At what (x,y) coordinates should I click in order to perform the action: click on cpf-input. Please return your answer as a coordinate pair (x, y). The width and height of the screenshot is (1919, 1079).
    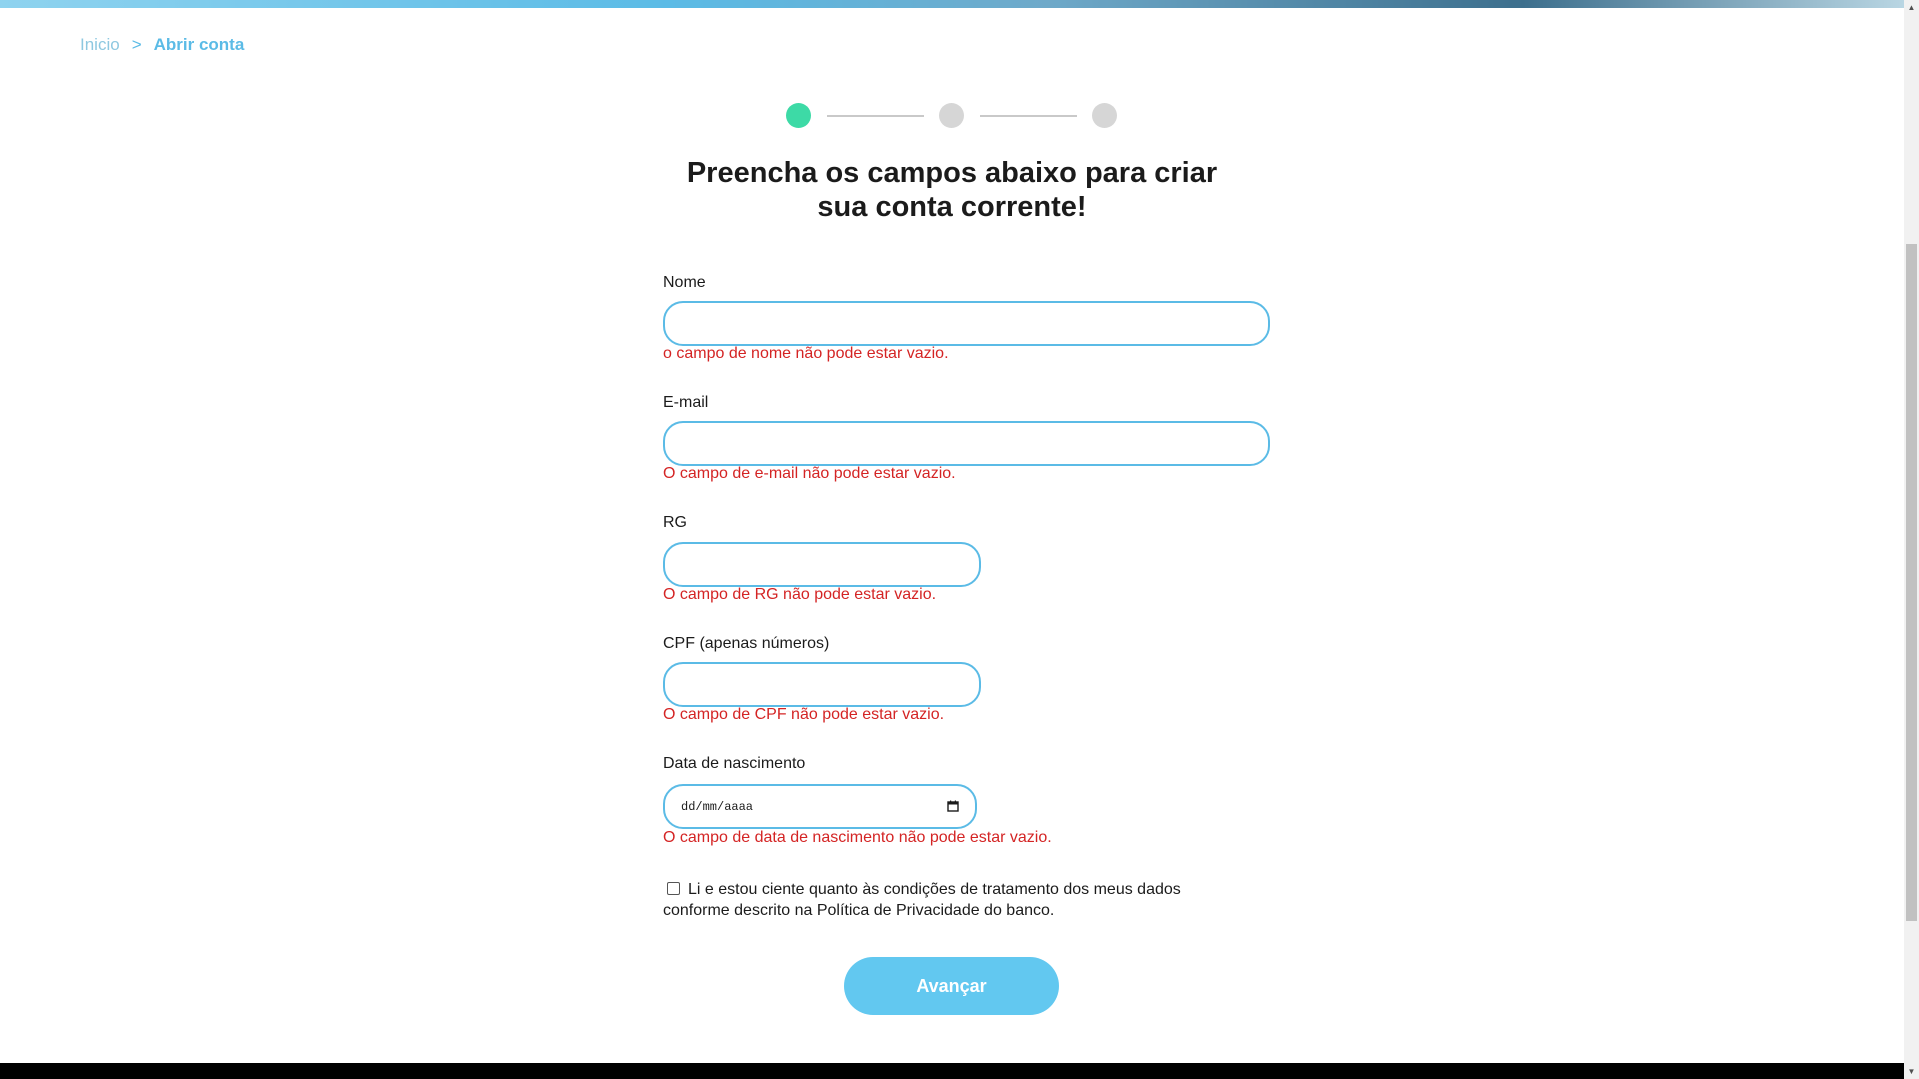
    Looking at the image, I should click on (822, 684).